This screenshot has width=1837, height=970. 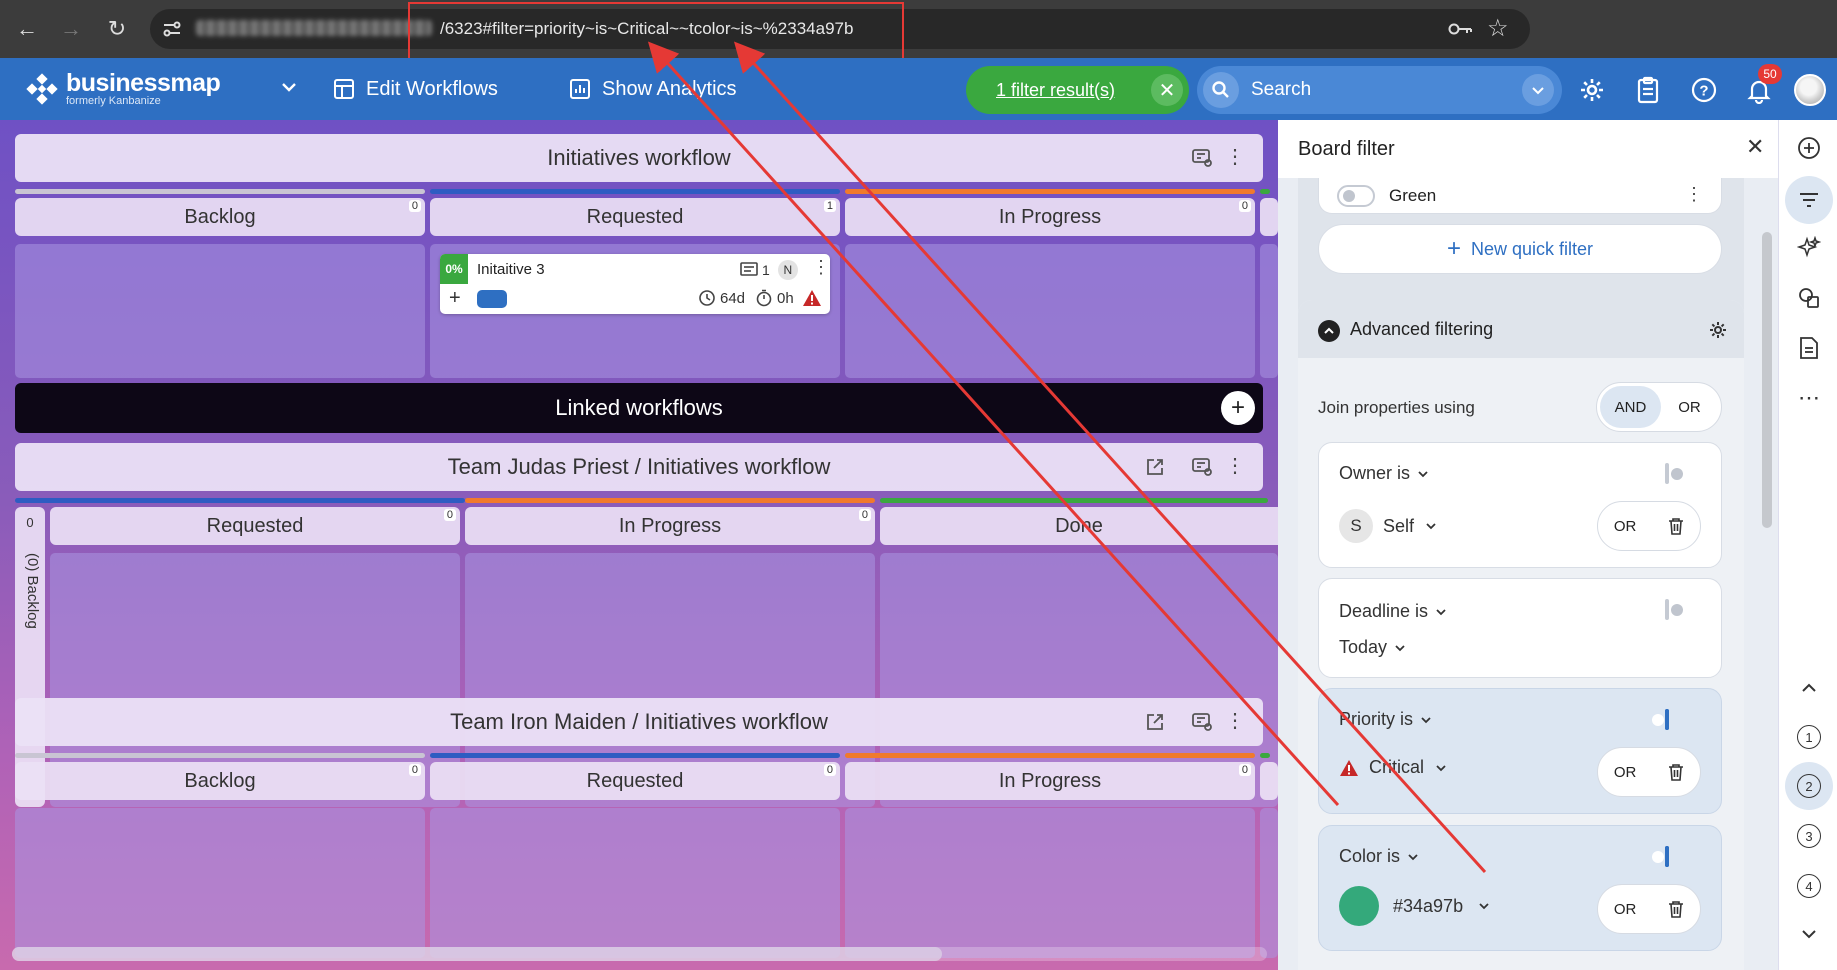 What do you see at coordinates (1373, 647) in the screenshot?
I see `deadline-value-dropdown: Today` at bounding box center [1373, 647].